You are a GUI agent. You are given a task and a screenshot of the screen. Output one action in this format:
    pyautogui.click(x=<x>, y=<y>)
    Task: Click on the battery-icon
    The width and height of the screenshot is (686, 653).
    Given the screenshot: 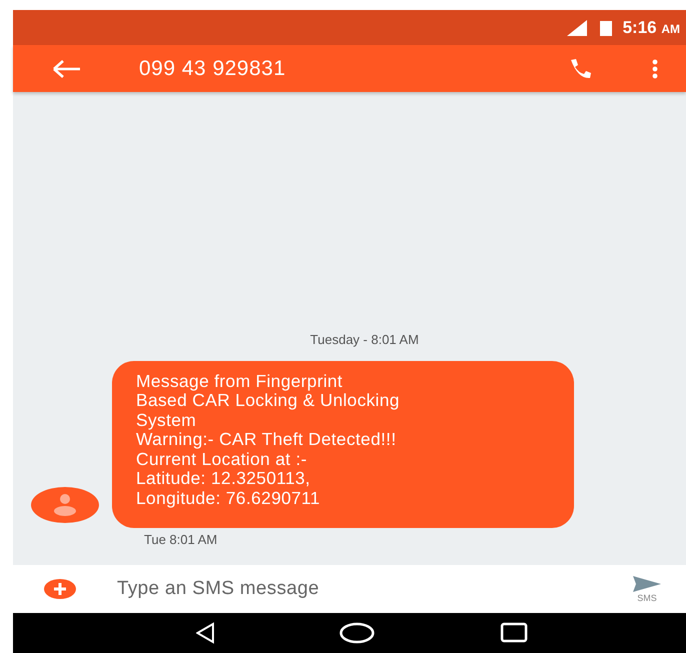 What is the action you would take?
    pyautogui.click(x=605, y=27)
    